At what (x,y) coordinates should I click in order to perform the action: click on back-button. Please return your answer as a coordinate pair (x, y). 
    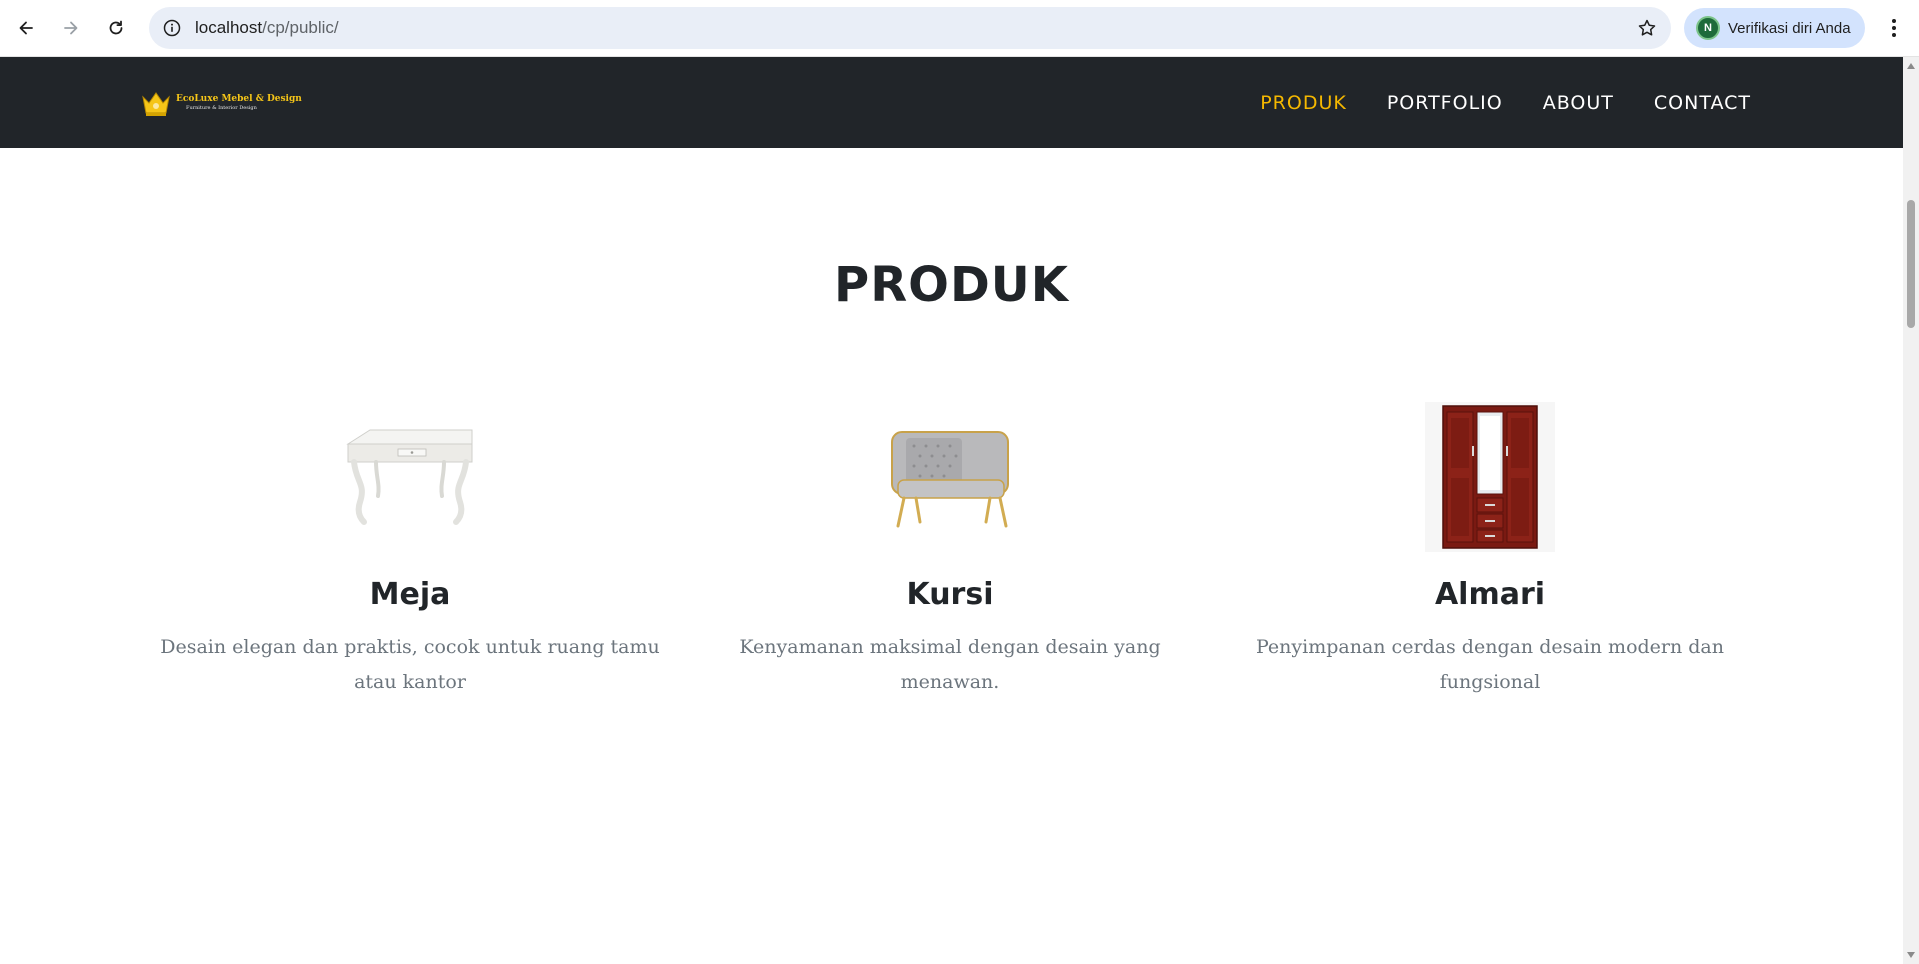
    Looking at the image, I should click on (26, 28).